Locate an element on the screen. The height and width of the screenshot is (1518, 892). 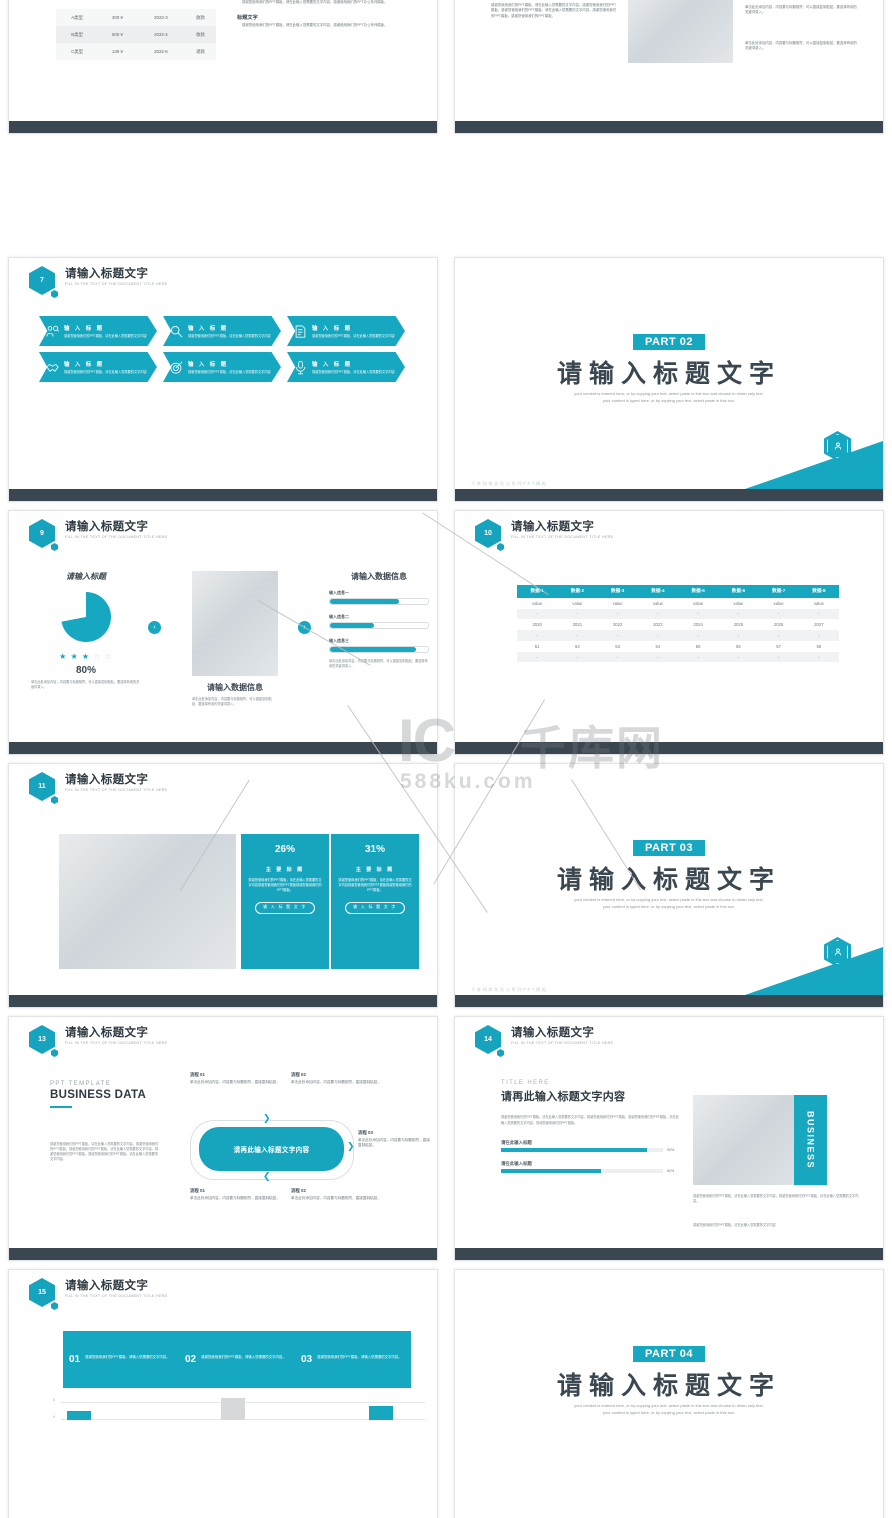
user-search-icon is located at coordinates (53, 331).